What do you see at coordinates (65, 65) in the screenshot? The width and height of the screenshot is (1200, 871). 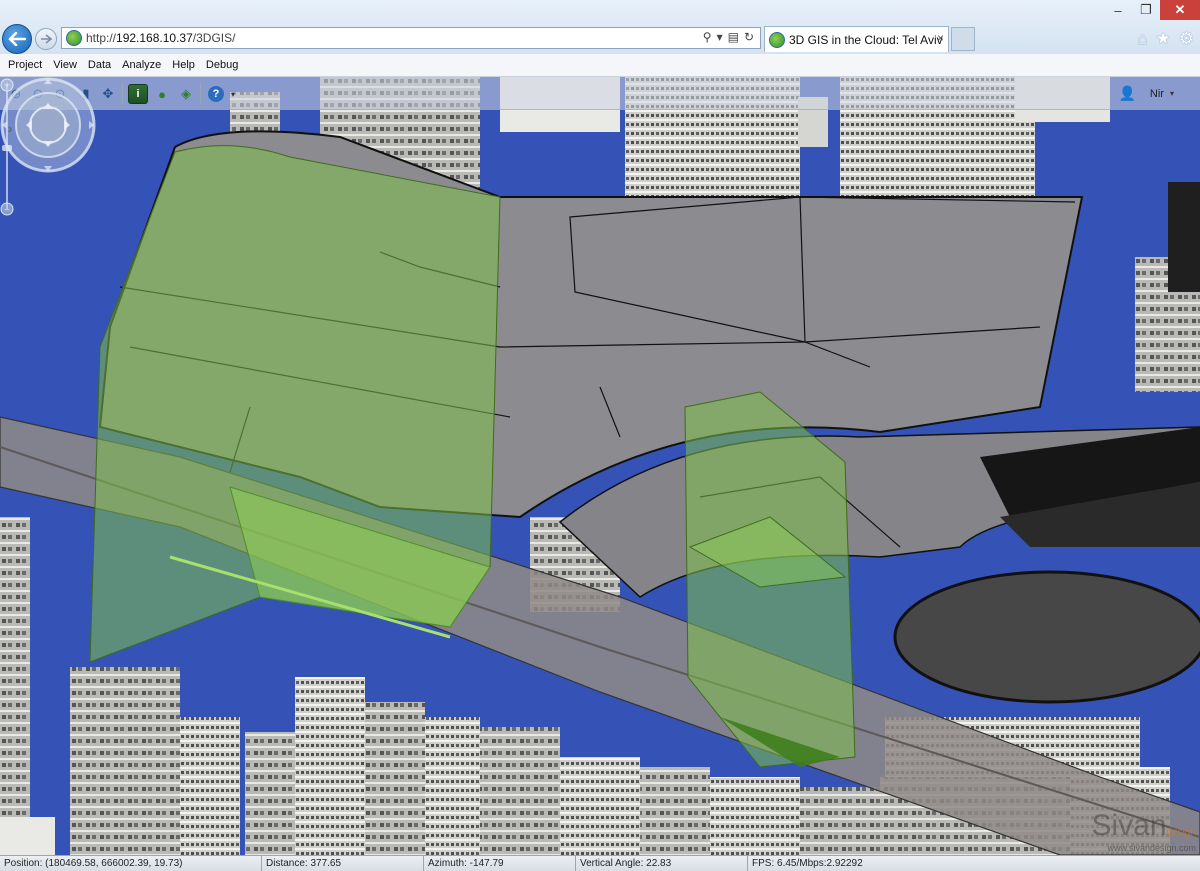 I see `menu-view: View` at bounding box center [65, 65].